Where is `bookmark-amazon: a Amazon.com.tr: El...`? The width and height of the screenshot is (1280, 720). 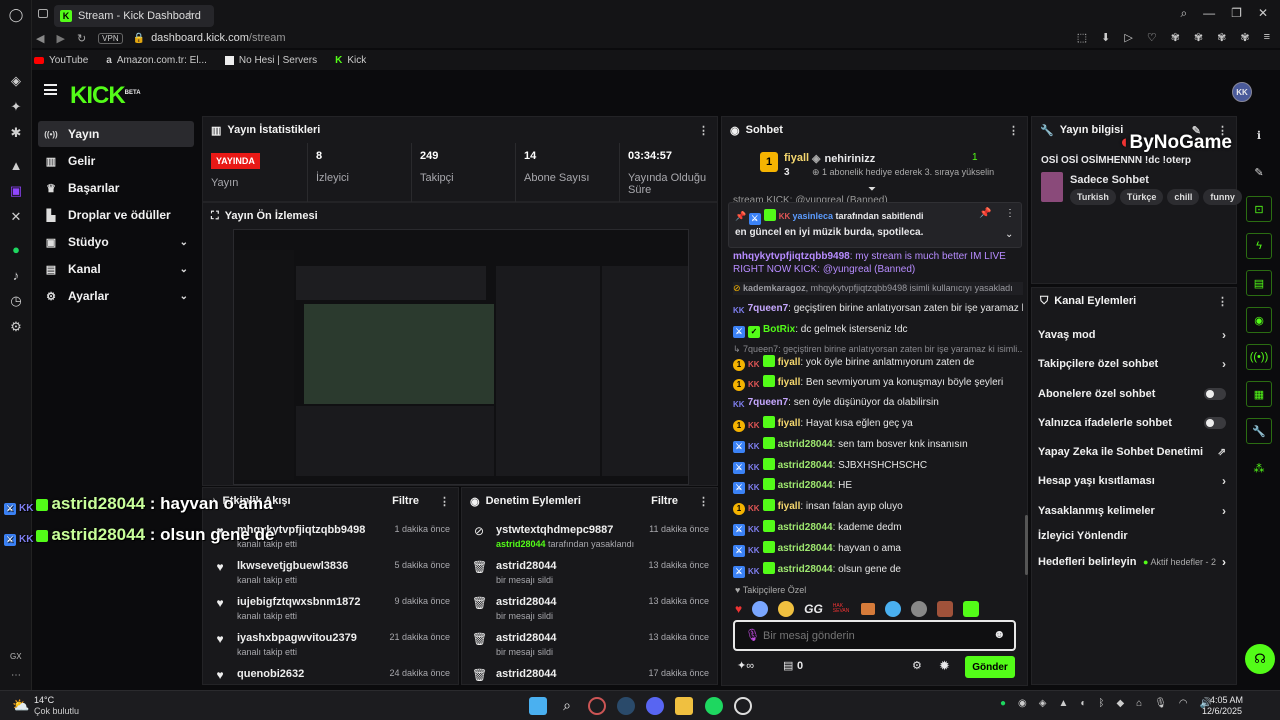
bookmark-amazon: a Amazon.com.tr: El... is located at coordinates (156, 60).